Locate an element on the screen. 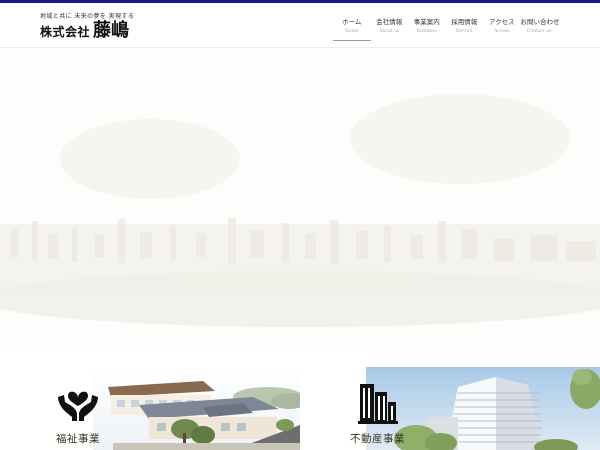 This screenshot has width=600, height=450. nav-item-recruit: 採用情報 Recruit is located at coordinates (465, 28).